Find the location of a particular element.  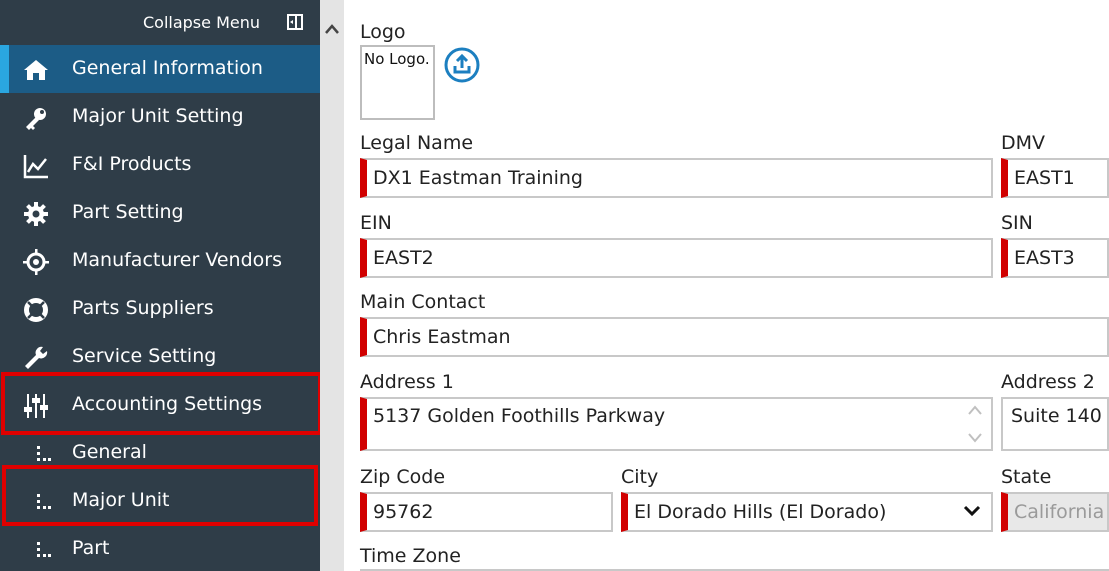

address1-value: 5137 Golden Foothills Parkway is located at coordinates (519, 416).